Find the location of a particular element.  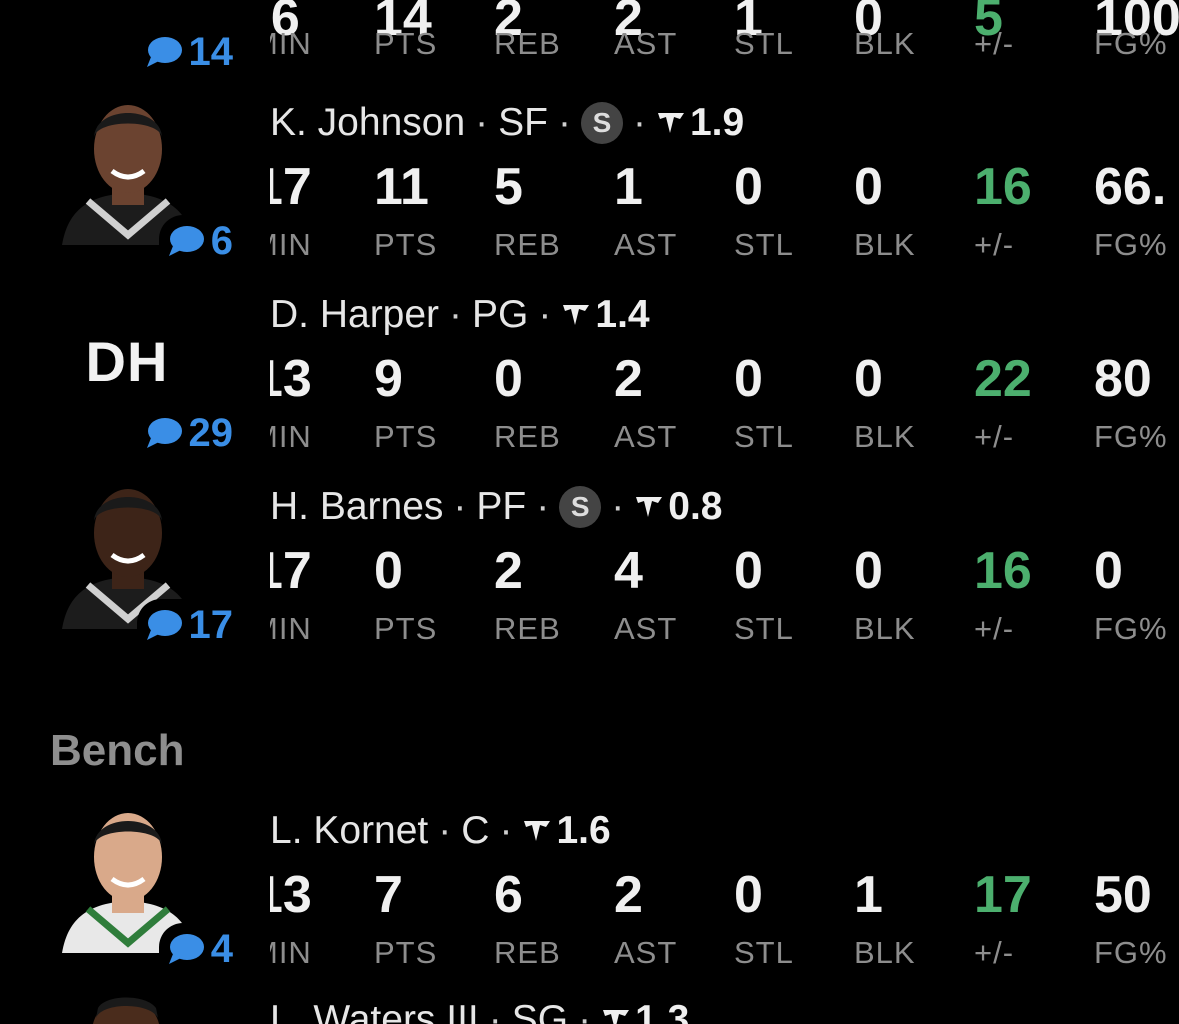

comment-count-value: 4 is located at coordinates (221, 949).